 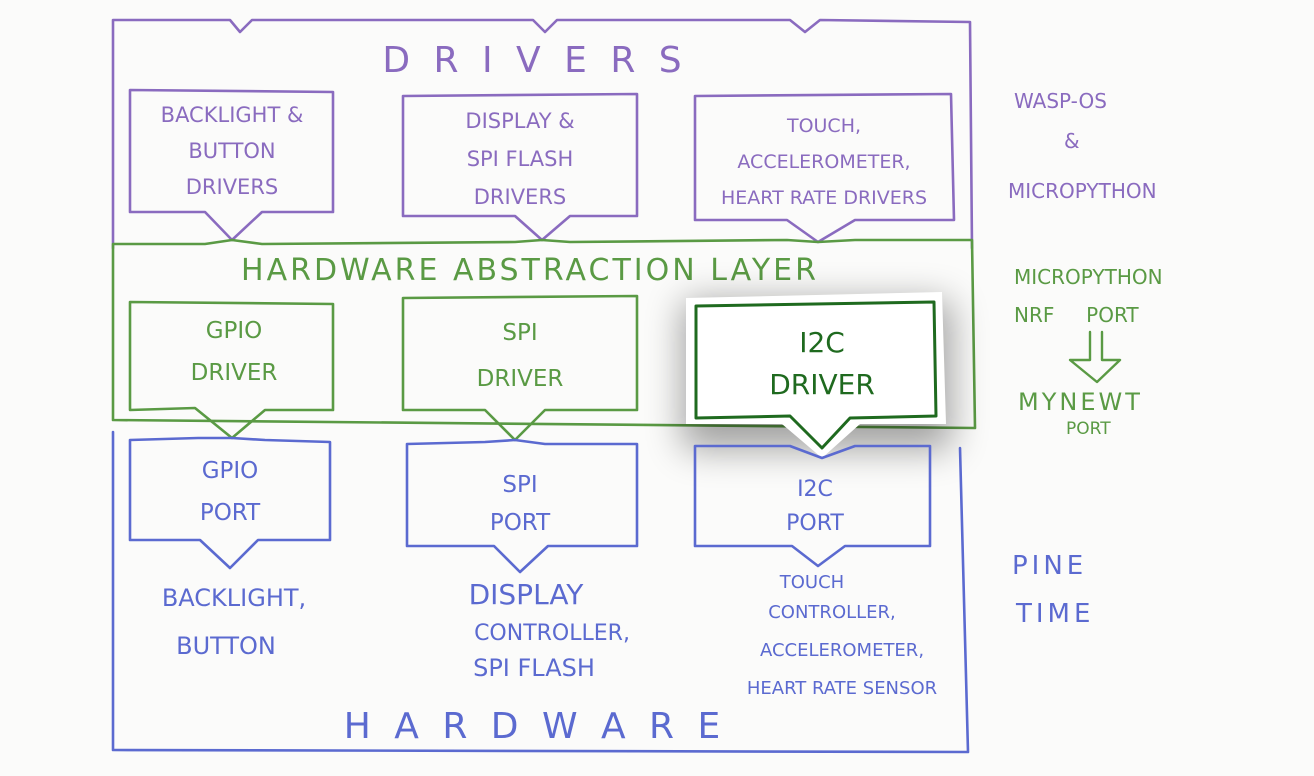 I want to click on side-label-hal: MICROPYTHON NRF PORT MYNEWT PORT, so click(x=1088, y=352).